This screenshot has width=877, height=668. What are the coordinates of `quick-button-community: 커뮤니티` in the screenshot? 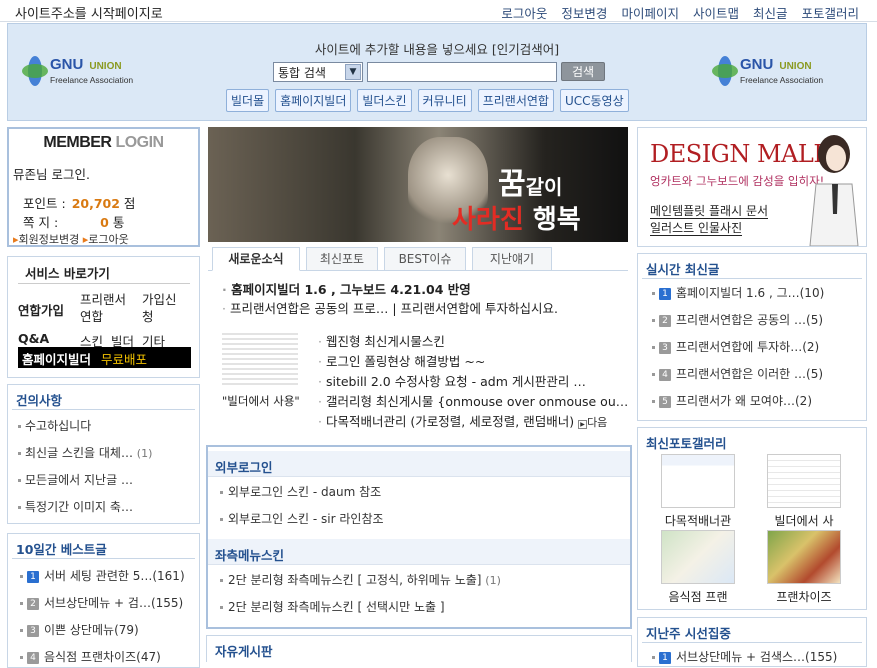 It's located at (444, 100).